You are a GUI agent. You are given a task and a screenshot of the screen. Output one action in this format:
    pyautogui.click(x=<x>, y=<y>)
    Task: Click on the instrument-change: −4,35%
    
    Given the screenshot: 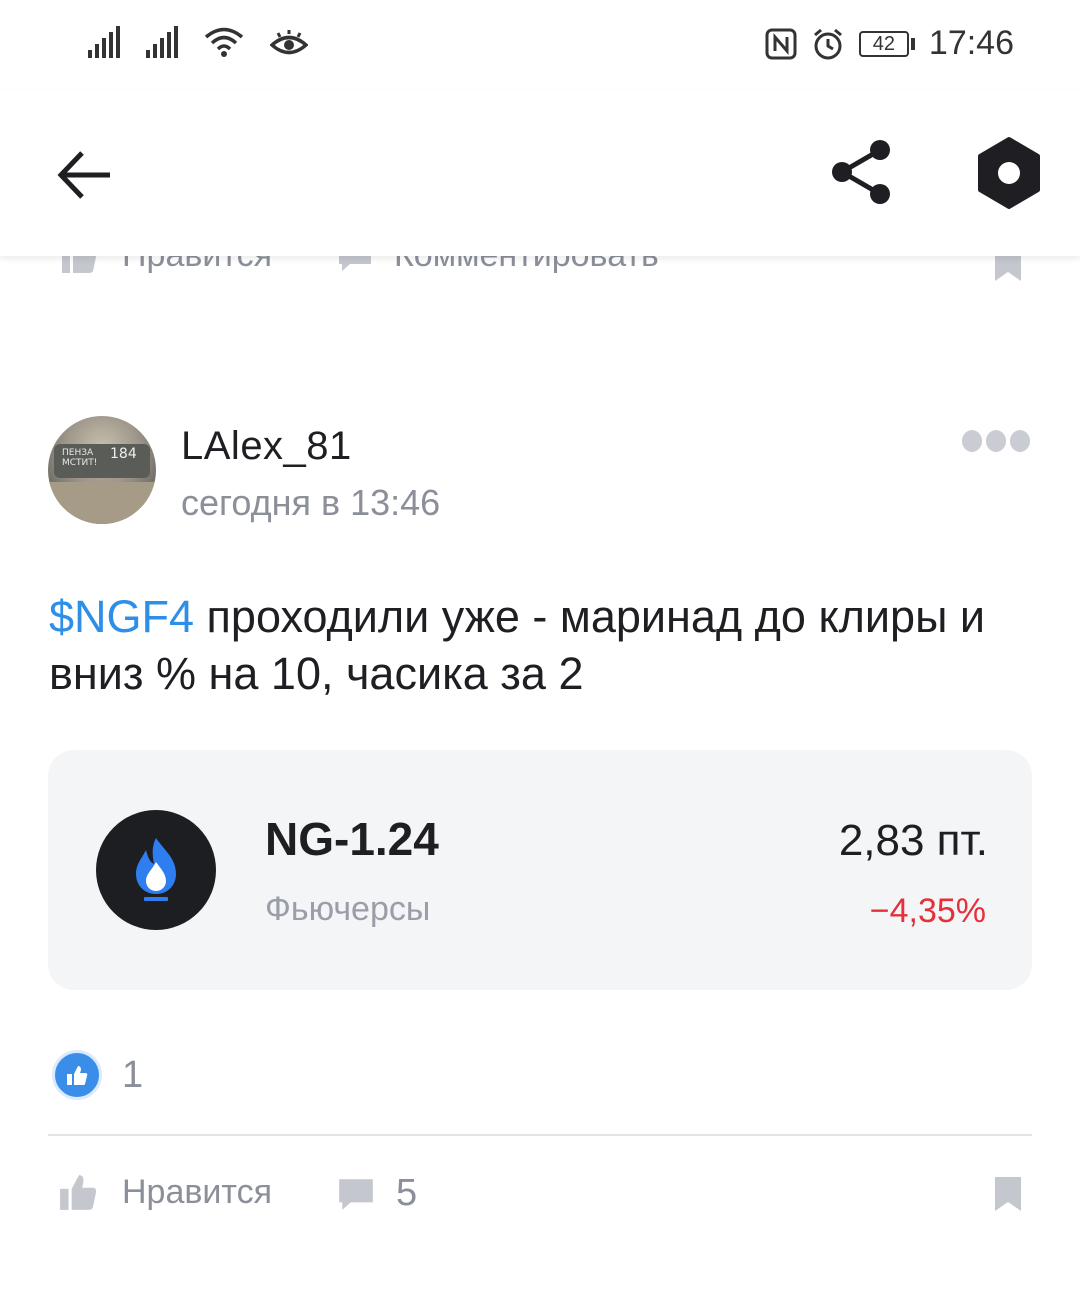 What is the action you would take?
    pyautogui.click(x=927, y=911)
    